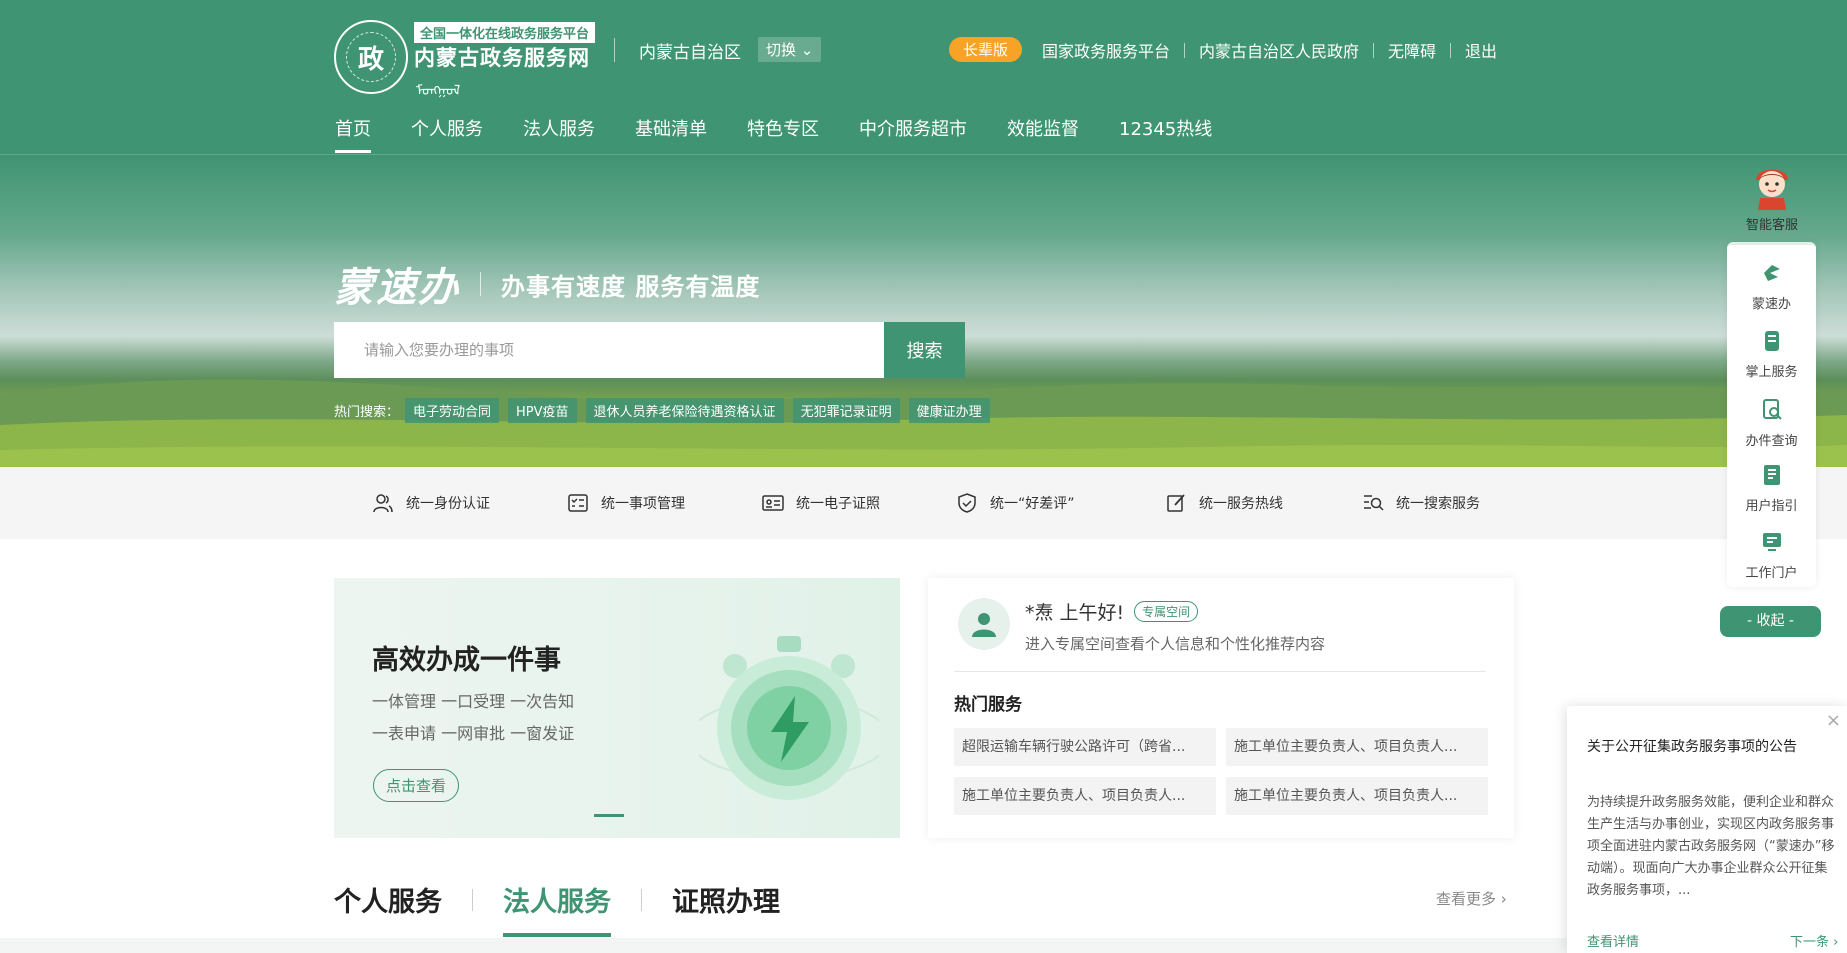  What do you see at coordinates (466, 660) in the screenshot?
I see `promo-title: 高效办成一件事` at bounding box center [466, 660].